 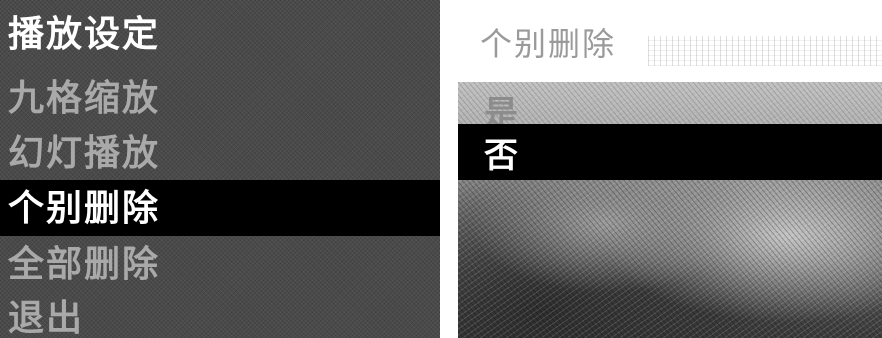 What do you see at coordinates (220, 208) in the screenshot?
I see `menu-item-delete-single: 个别删除` at bounding box center [220, 208].